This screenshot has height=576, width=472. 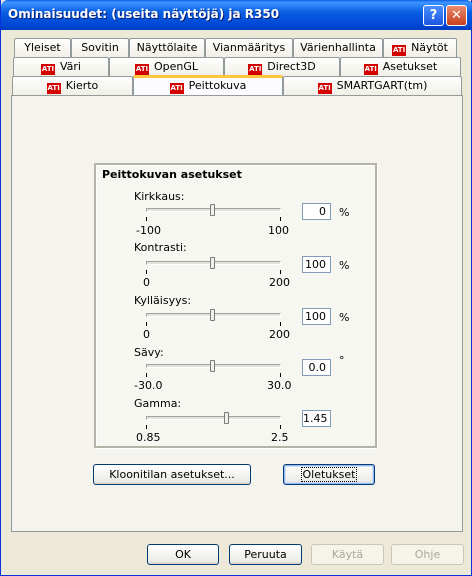 What do you see at coordinates (212, 263) in the screenshot?
I see `contrast-slider-thumb` at bounding box center [212, 263].